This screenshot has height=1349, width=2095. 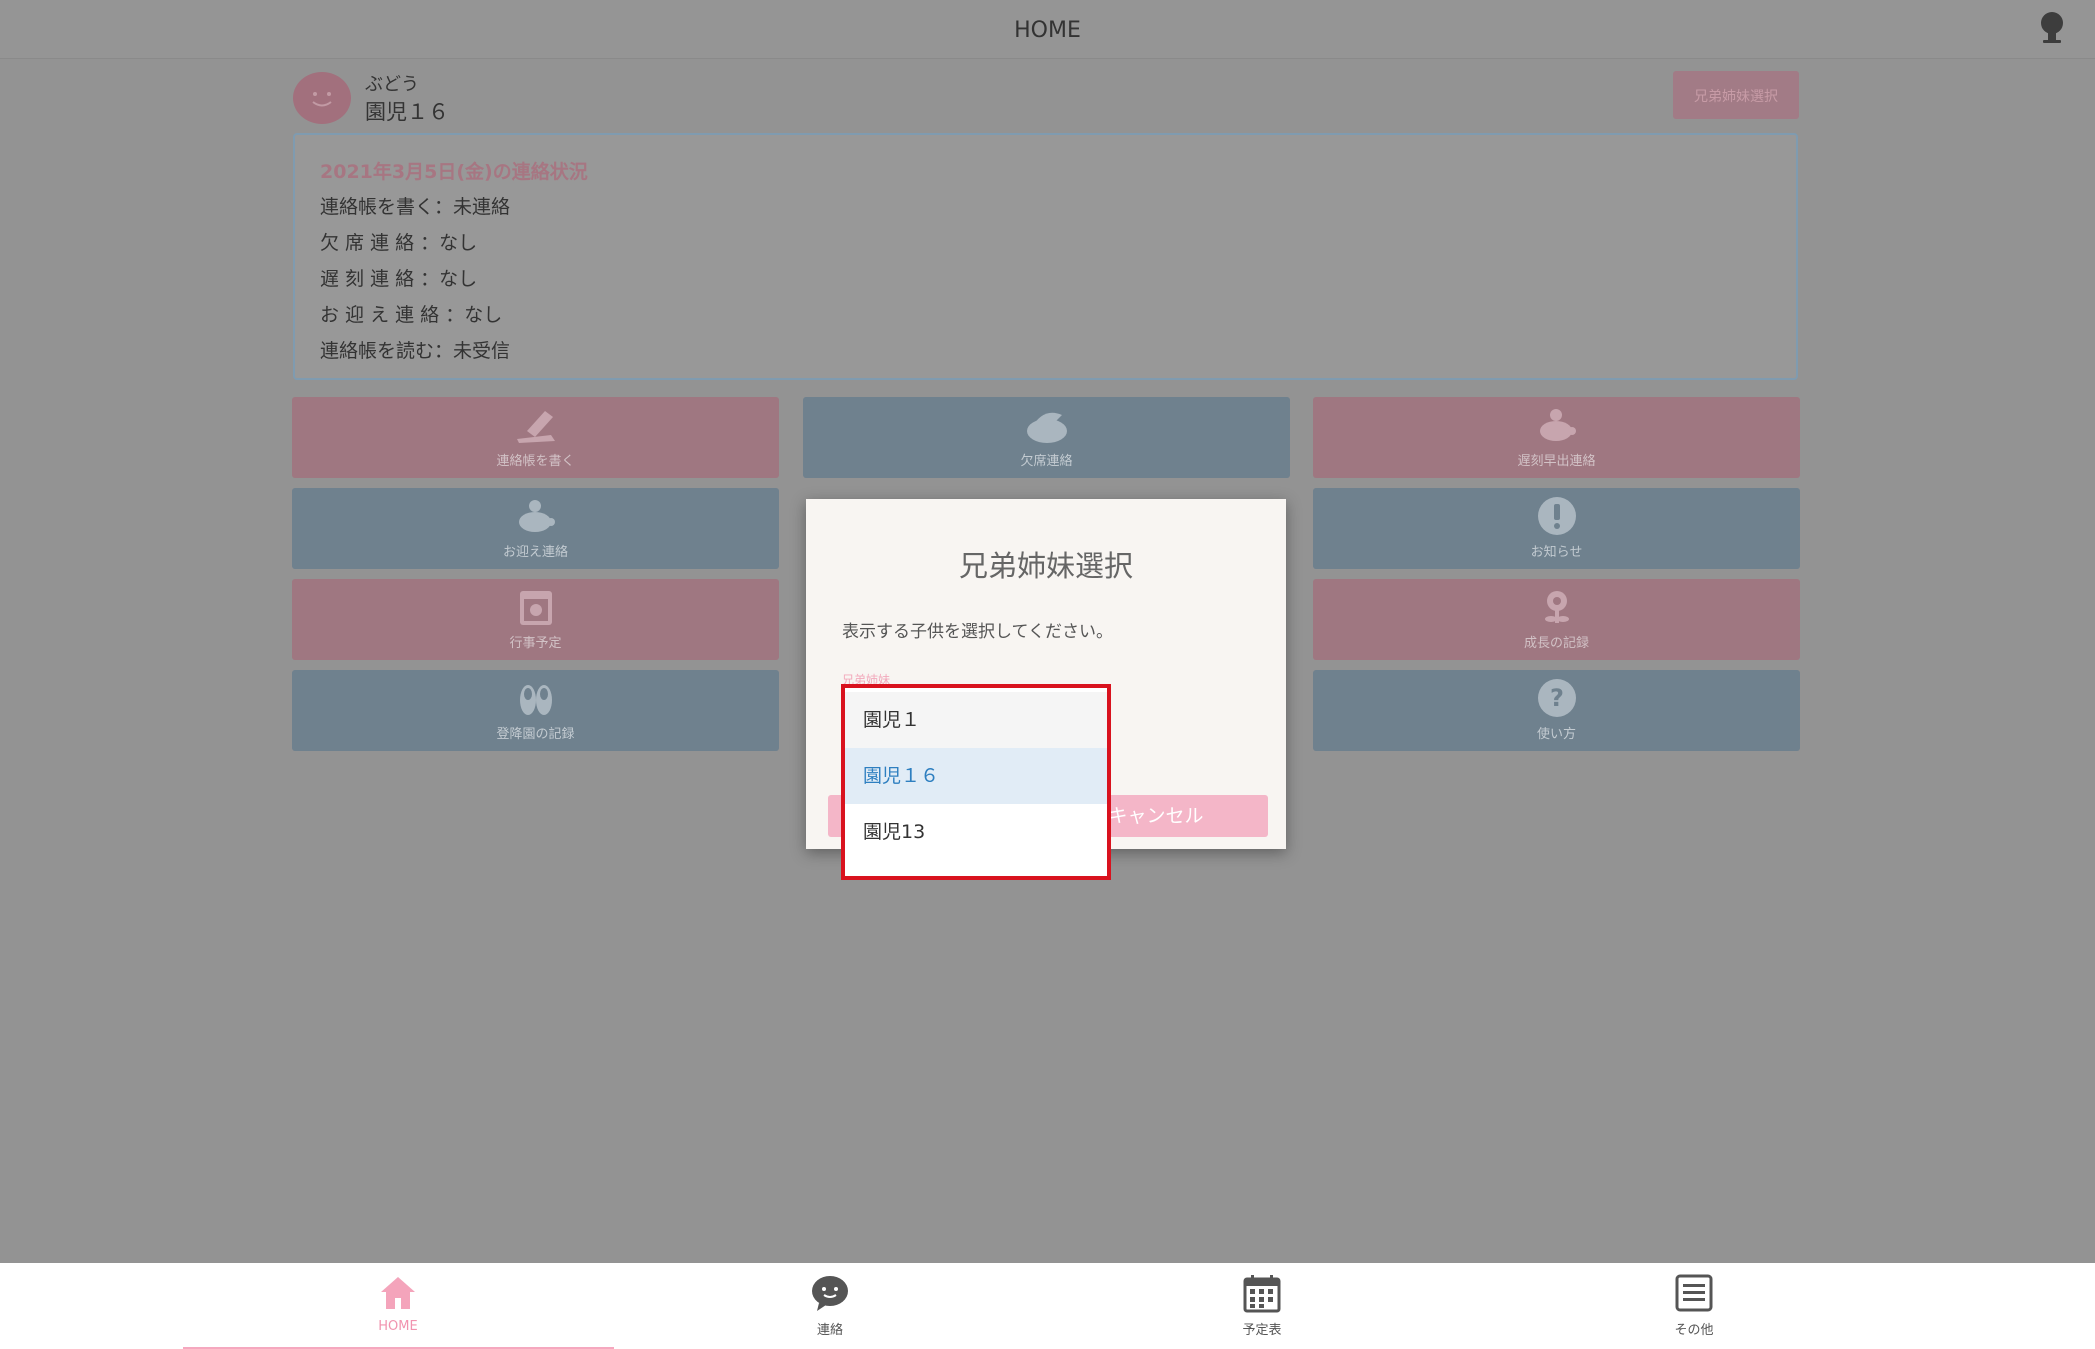 What do you see at coordinates (1556, 643) in the screenshot?
I see `tile-label: 成長の記録` at bounding box center [1556, 643].